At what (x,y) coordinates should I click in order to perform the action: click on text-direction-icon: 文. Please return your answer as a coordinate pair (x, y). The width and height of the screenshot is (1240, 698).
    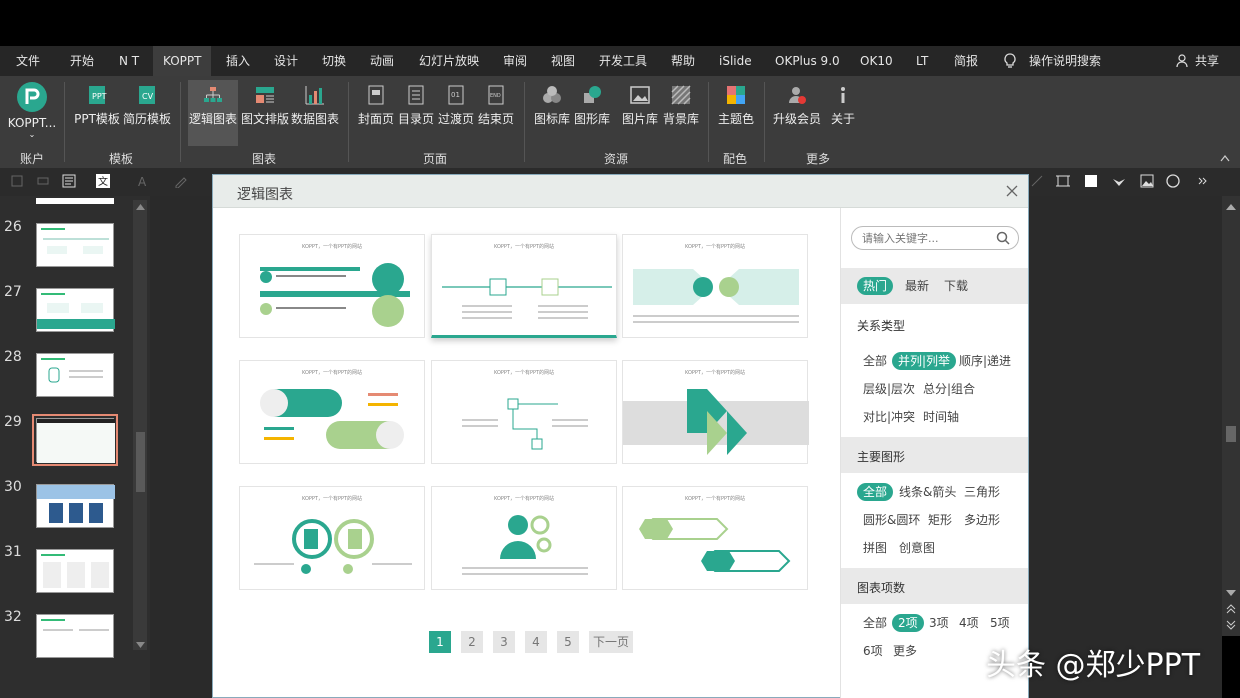
    Looking at the image, I should click on (103, 181).